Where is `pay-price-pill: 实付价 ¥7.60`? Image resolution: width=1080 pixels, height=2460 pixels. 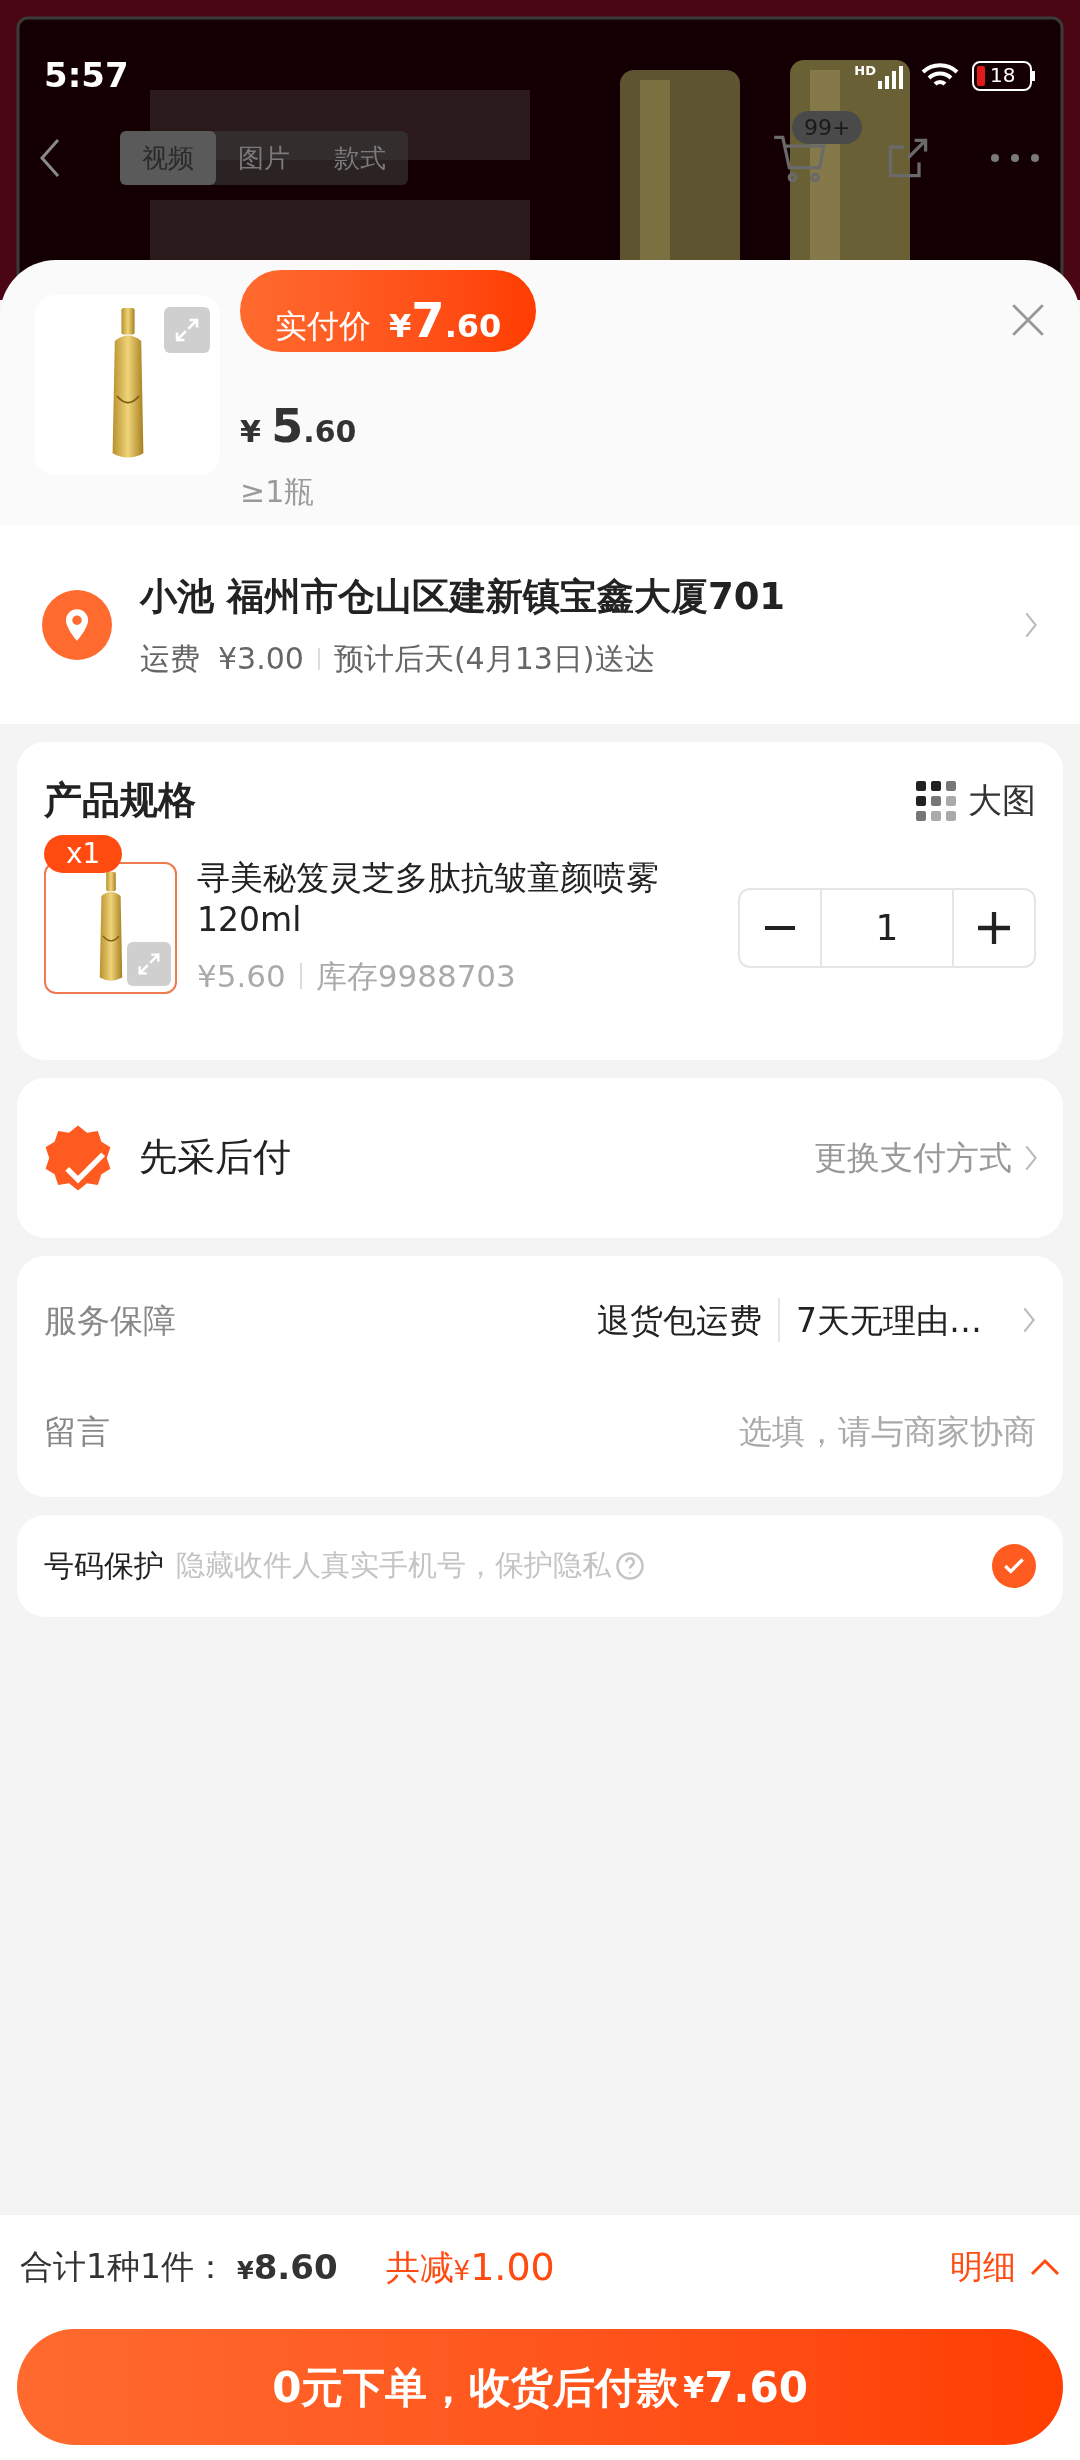 pay-price-pill: 实付价 ¥7.60 is located at coordinates (388, 311).